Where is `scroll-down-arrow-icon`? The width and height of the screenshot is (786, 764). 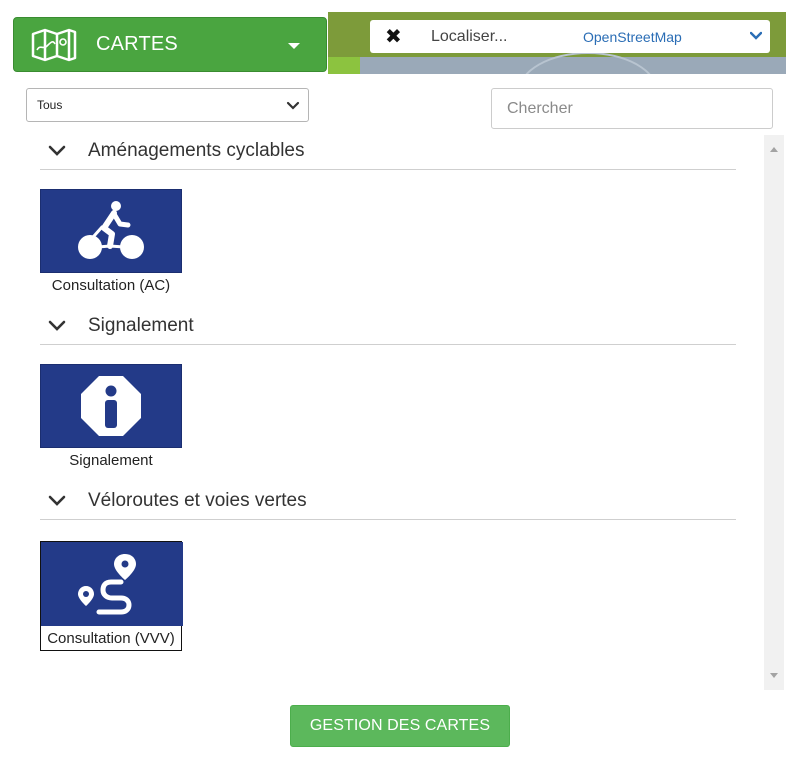
scroll-down-arrow-icon is located at coordinates (774, 675).